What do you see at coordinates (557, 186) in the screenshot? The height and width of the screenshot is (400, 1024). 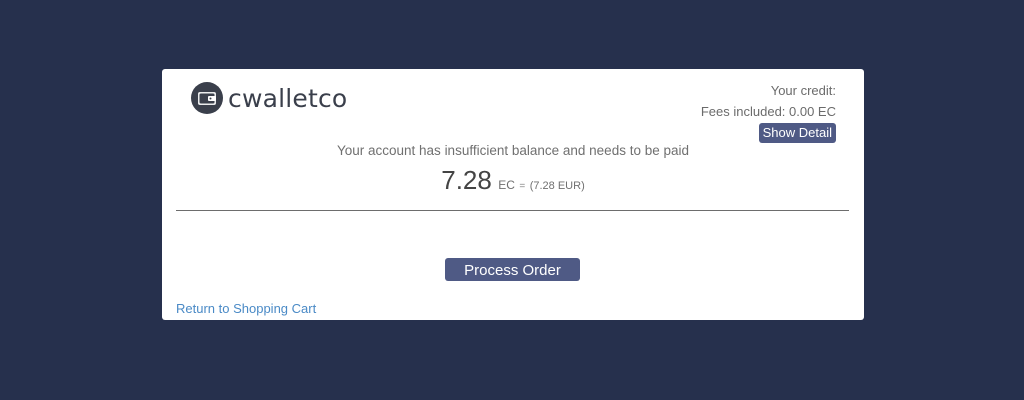 I see `amount-fiat: (7.28 EUR)` at bounding box center [557, 186].